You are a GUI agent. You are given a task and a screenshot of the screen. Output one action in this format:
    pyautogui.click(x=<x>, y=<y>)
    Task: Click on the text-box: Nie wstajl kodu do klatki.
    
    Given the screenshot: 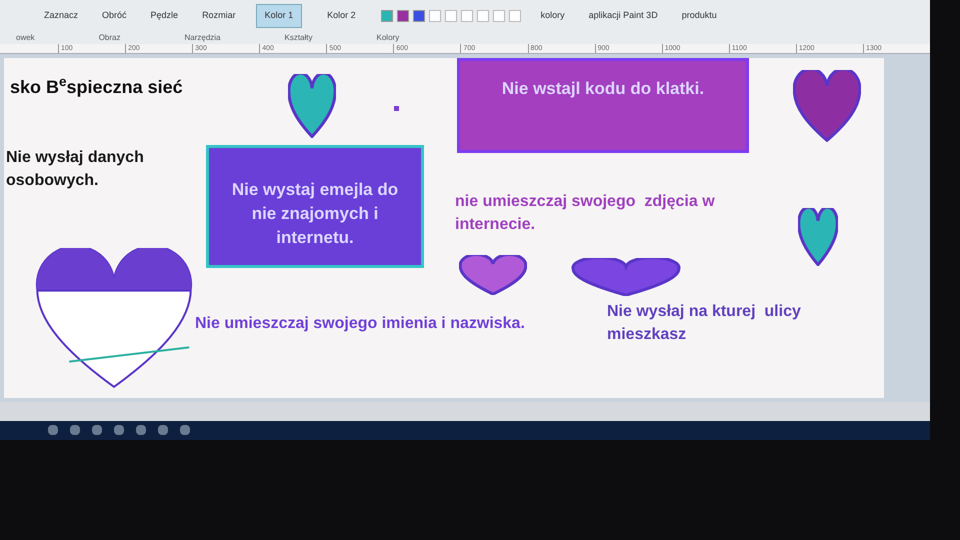 What is the action you would take?
    pyautogui.click(x=603, y=105)
    